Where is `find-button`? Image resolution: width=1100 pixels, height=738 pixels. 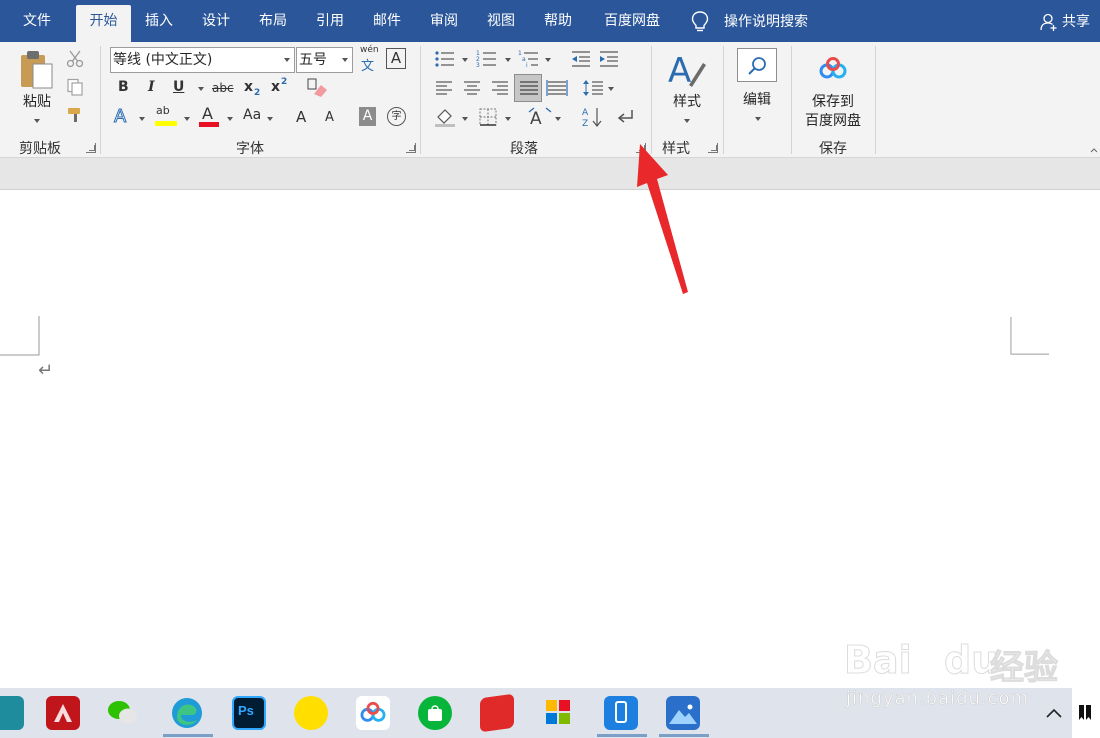 find-button is located at coordinates (757, 65).